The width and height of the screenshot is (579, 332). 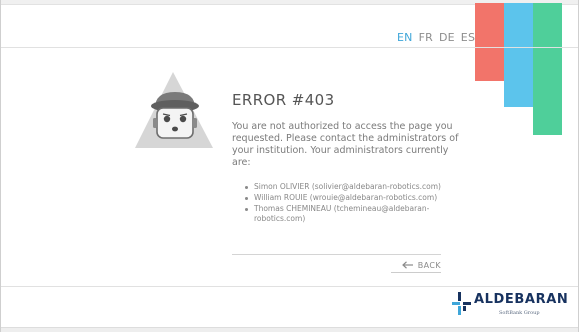 What do you see at coordinates (436, 37) in the screenshot?
I see `language-selector: EN FR DE ES` at bounding box center [436, 37].